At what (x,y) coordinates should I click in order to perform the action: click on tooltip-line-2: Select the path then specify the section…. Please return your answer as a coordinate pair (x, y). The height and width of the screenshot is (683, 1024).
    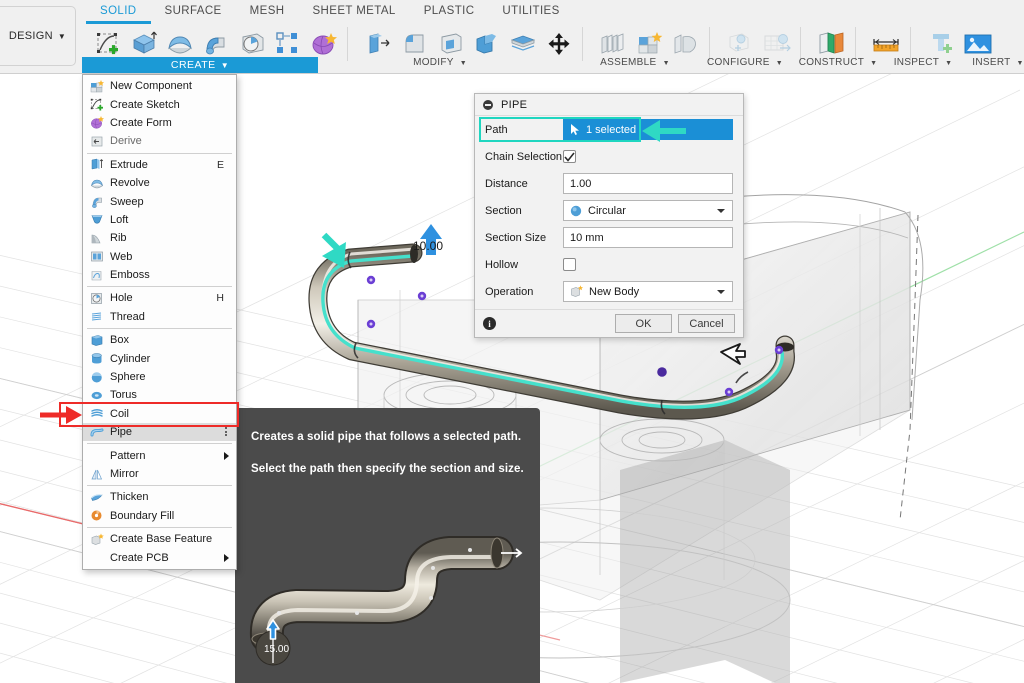
    Looking at the image, I should click on (387, 469).